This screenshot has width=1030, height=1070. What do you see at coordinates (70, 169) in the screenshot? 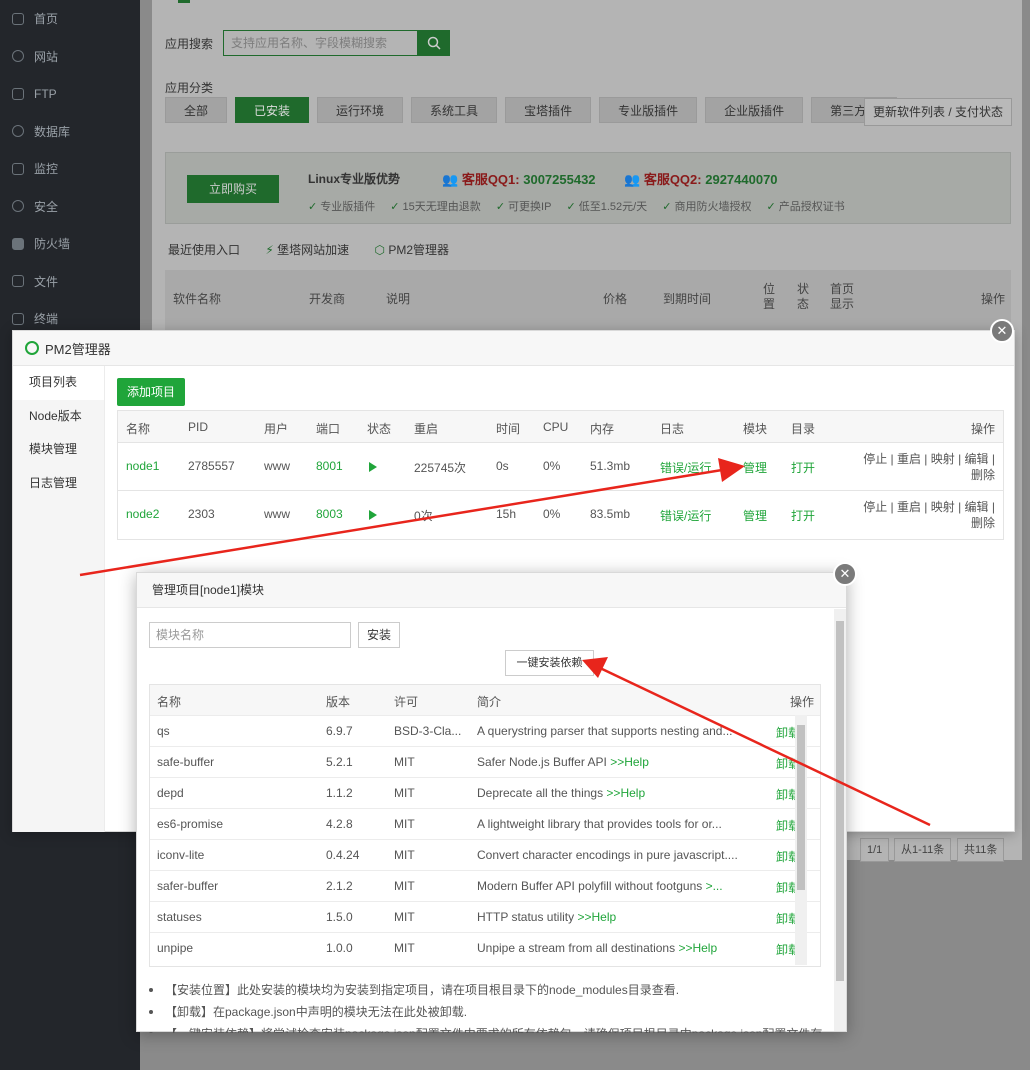
I see `sidebar-item-monitor: 监控` at bounding box center [70, 169].